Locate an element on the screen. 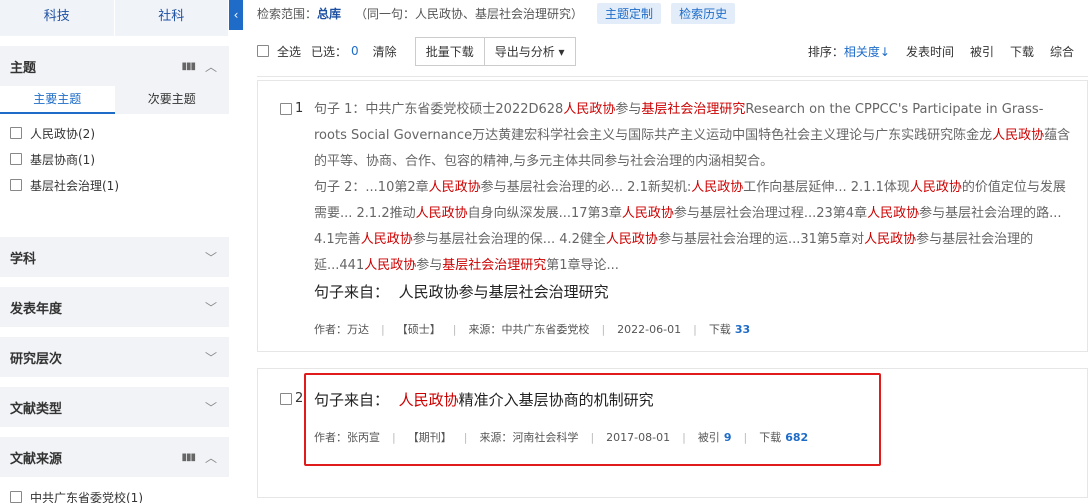 This screenshot has width=1088, height=503. export-analysis-button: 导出与分析 ▾ is located at coordinates (530, 51).